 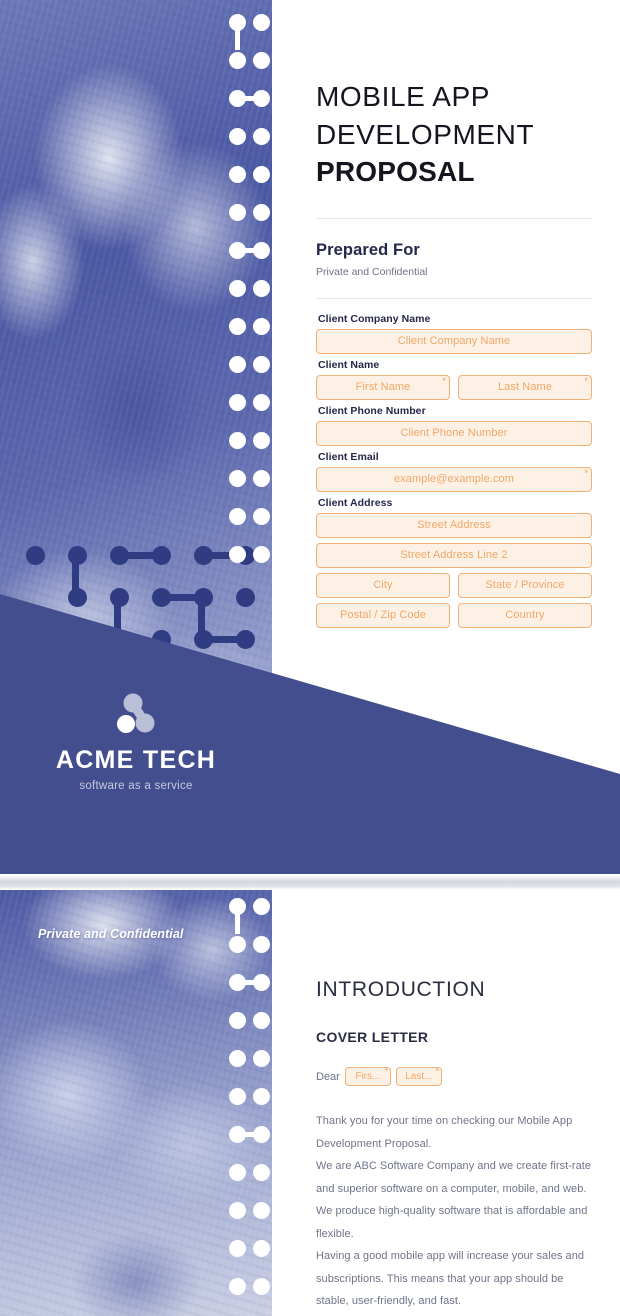 What do you see at coordinates (374, 318) in the screenshot?
I see `label-client-company-name: Client Company Name` at bounding box center [374, 318].